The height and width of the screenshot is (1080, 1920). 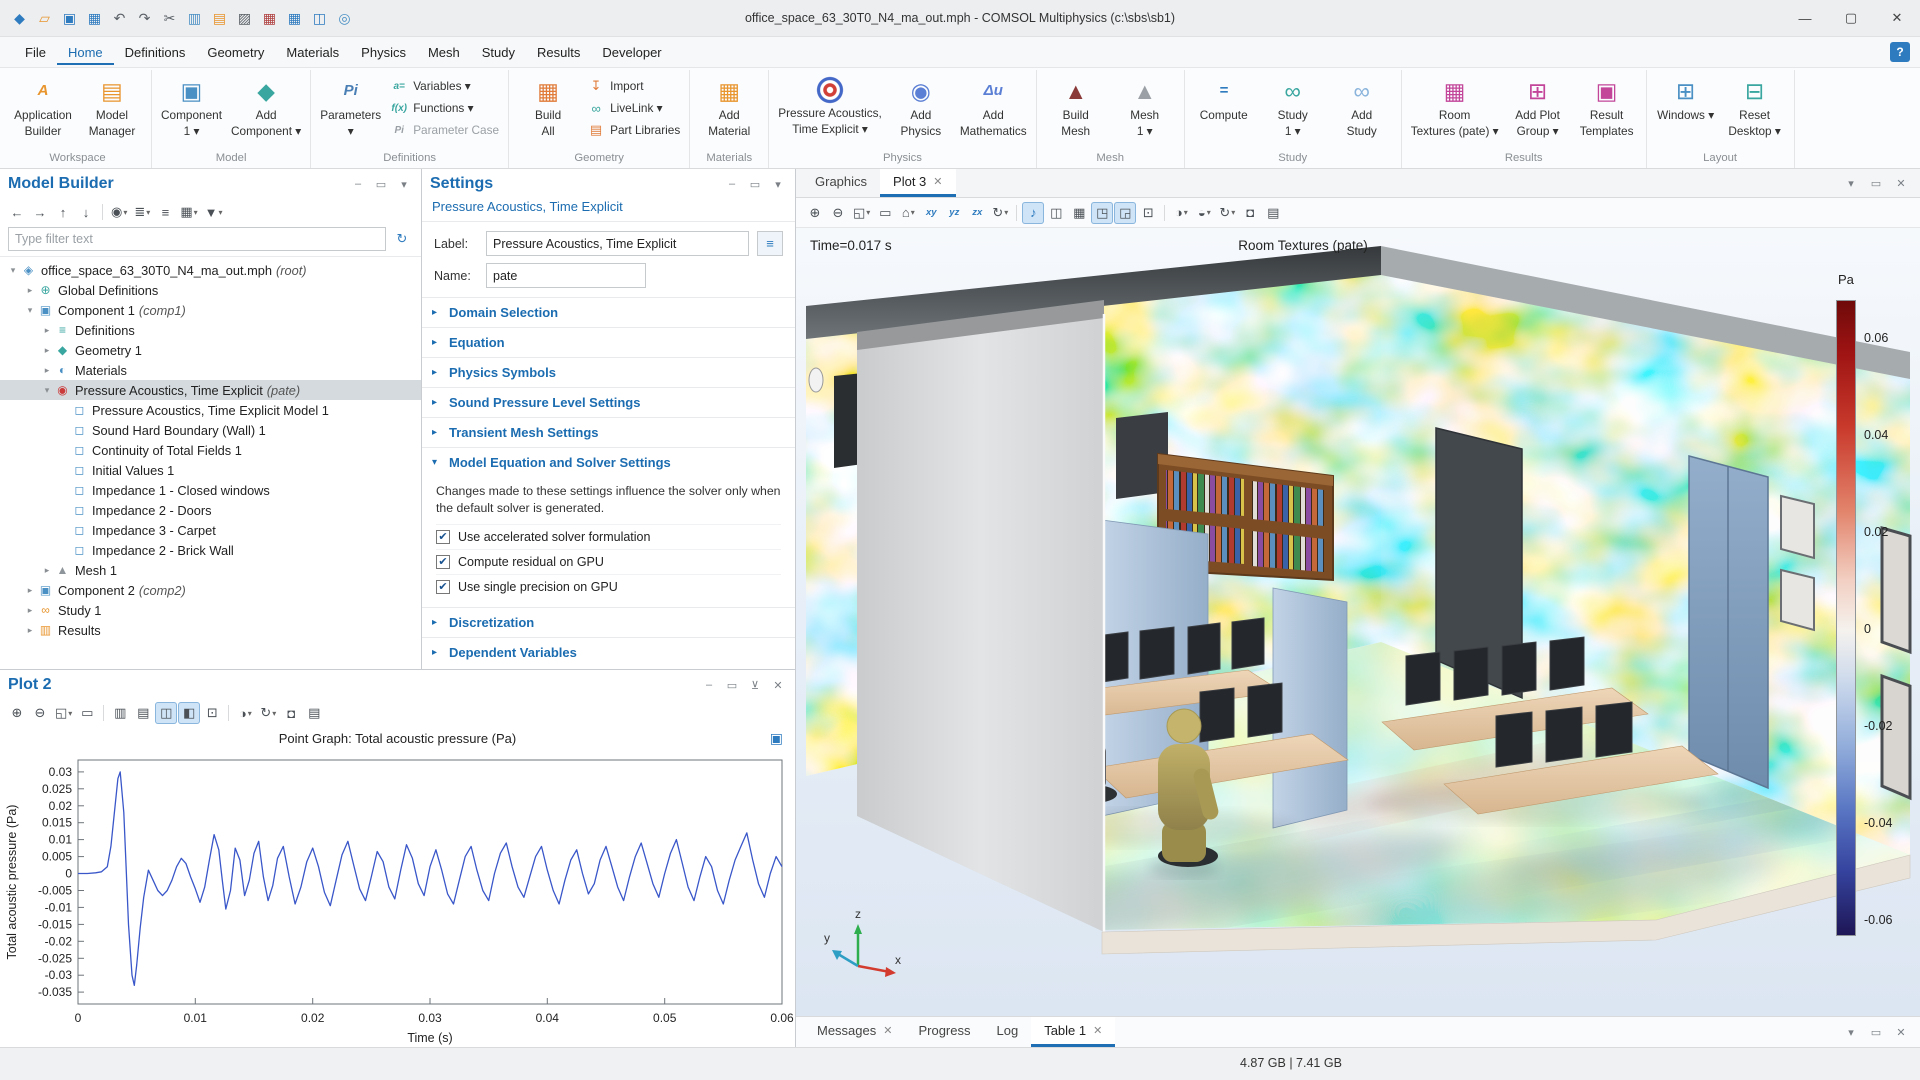 I want to click on section-header: ▸ Sound Pressure Level Settings, so click(x=608, y=402).